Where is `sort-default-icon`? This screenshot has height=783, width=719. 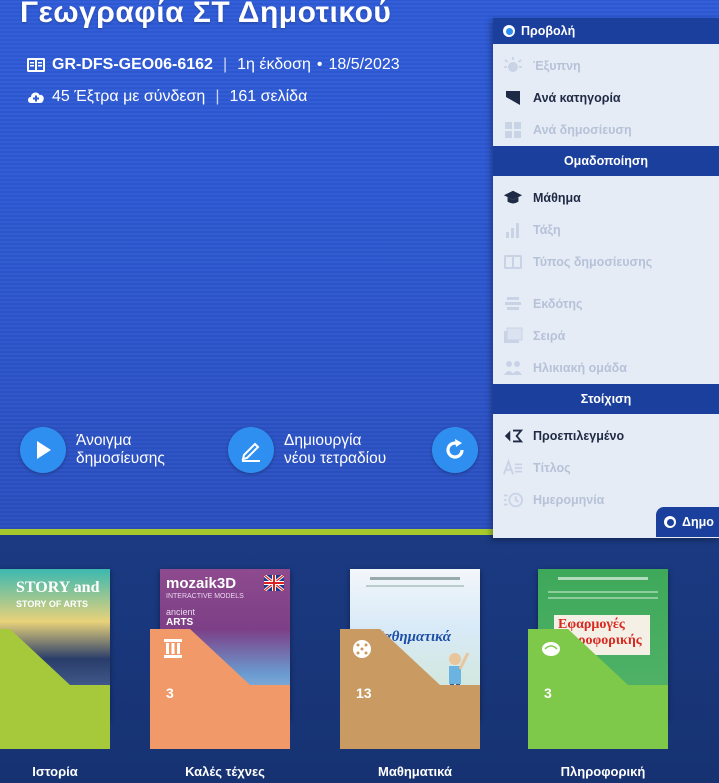 sort-default-icon is located at coordinates (513, 436).